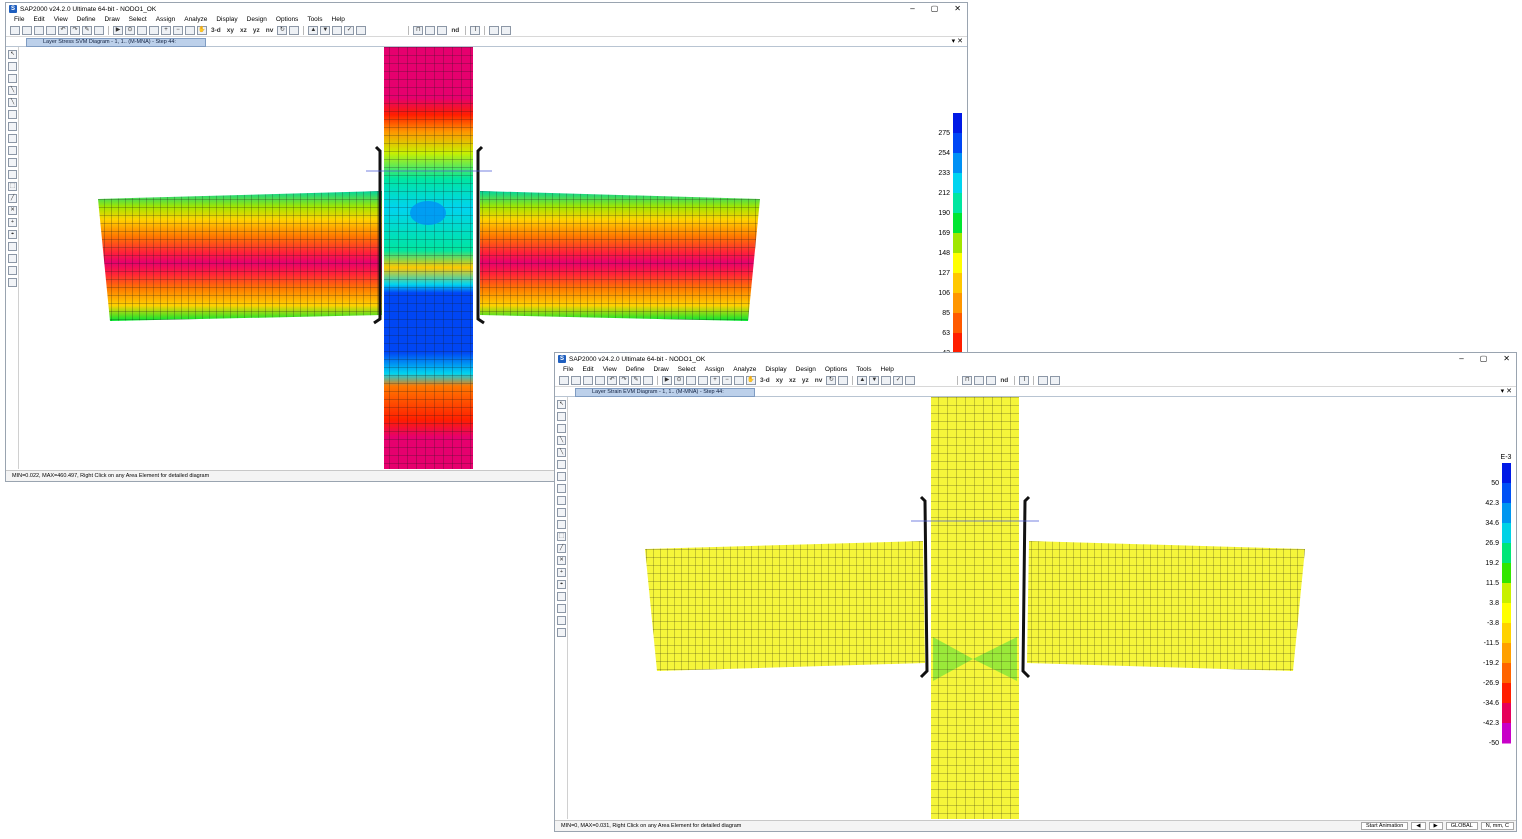 The width and height of the screenshot is (1522, 839). What do you see at coordinates (1497, 826) in the screenshot?
I see `units-select: N, mm, C` at bounding box center [1497, 826].